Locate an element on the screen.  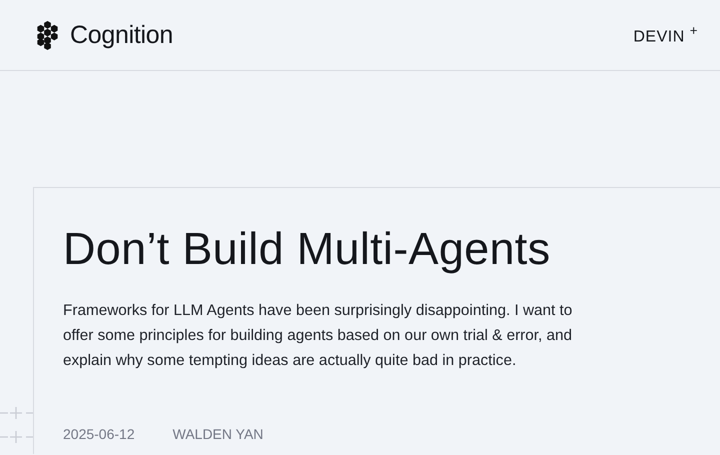
author-name: WALDEN YAN is located at coordinates (218, 434).